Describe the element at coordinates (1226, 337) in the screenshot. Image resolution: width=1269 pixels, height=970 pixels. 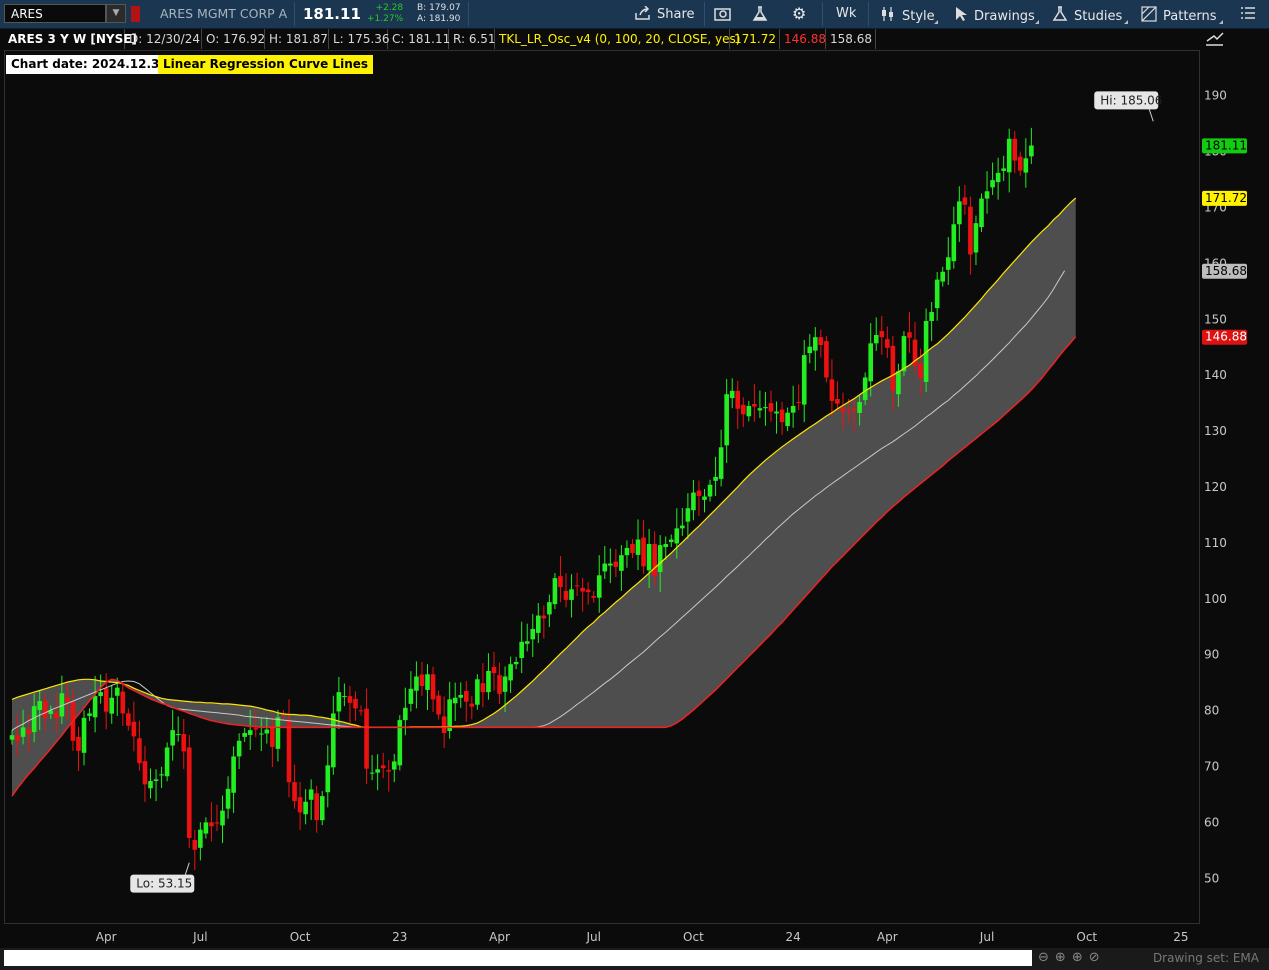
I see `lower-band-badge: 146.88` at that location.